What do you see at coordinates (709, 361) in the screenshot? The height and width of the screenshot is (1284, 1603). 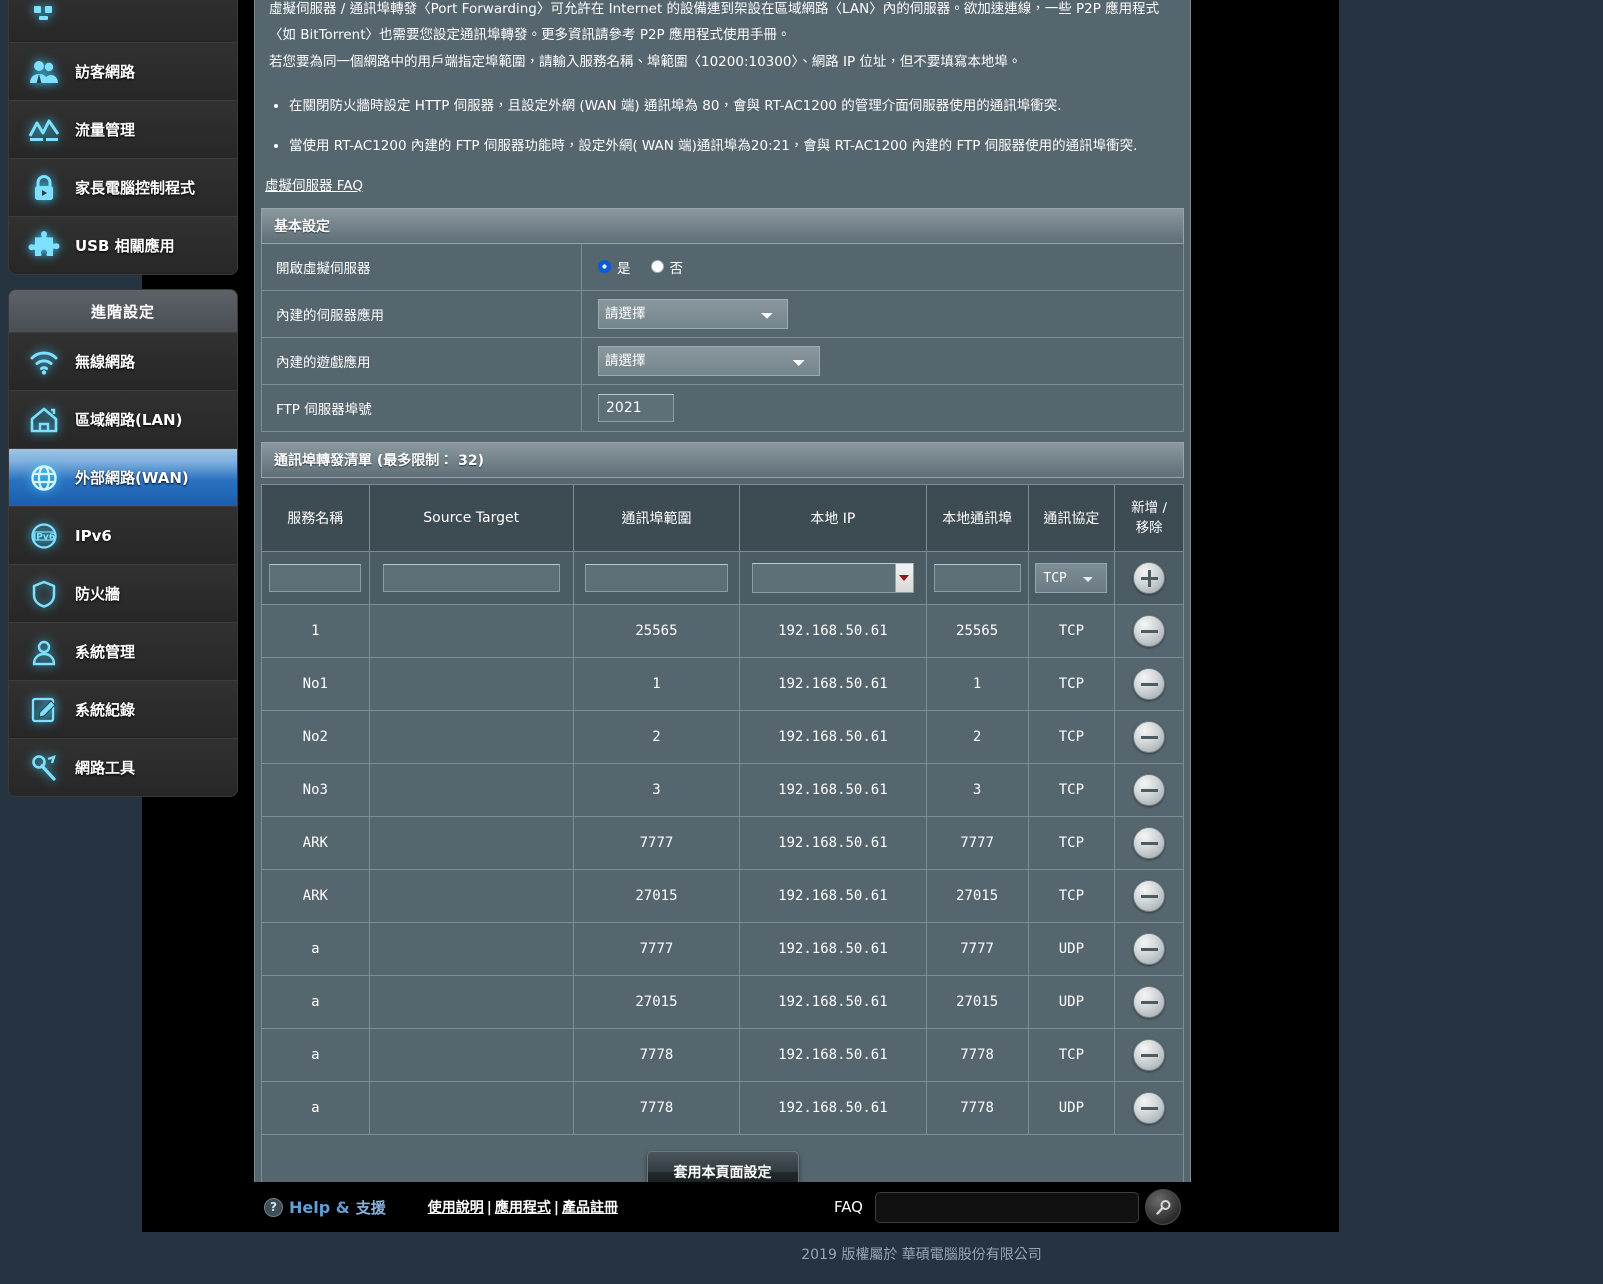 I see `famous-game-select: 請選擇` at bounding box center [709, 361].